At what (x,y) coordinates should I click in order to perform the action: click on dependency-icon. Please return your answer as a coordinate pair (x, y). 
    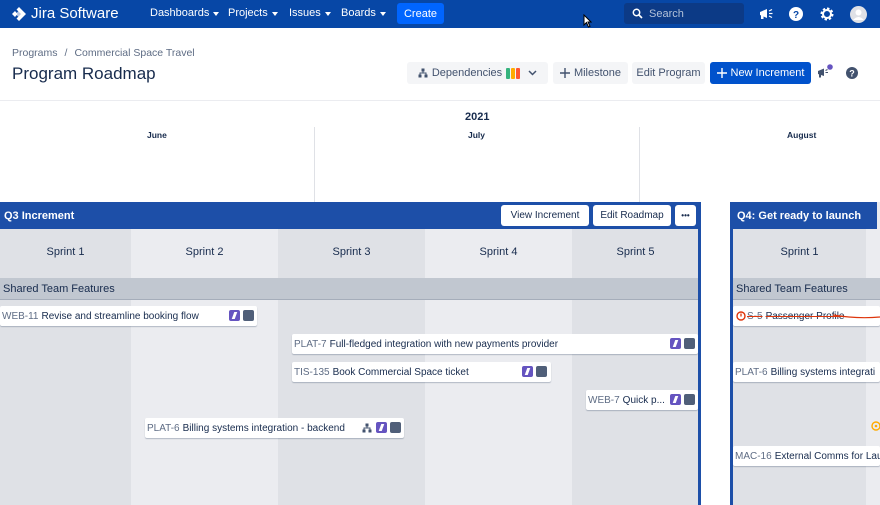
    Looking at the image, I should click on (367, 428).